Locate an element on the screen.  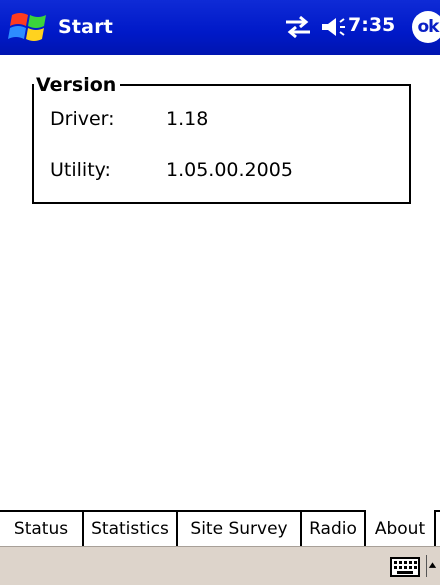
title-bar: Start 7:35 ok is located at coordinates (220, 27).